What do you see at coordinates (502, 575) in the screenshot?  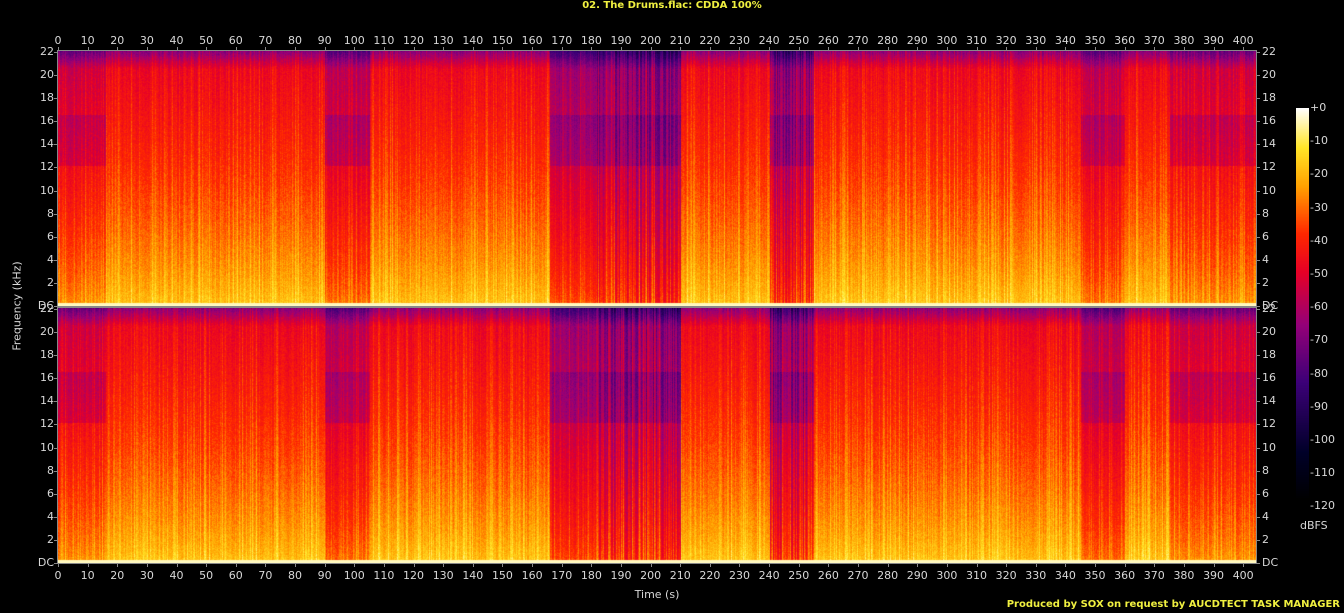 I see `x-tick-label-bottom: 150` at bounding box center [502, 575].